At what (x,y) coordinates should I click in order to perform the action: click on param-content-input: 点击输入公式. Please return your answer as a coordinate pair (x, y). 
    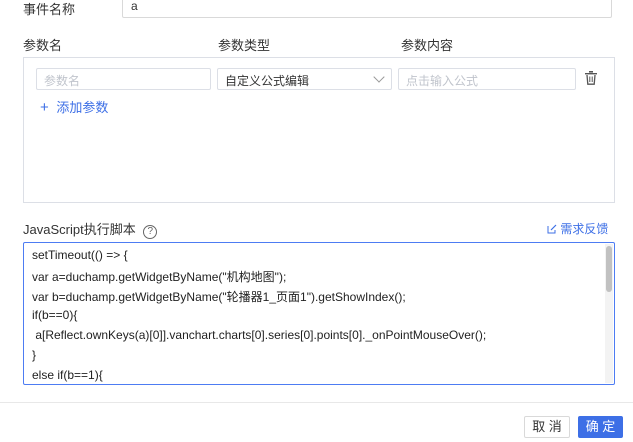
    Looking at the image, I should click on (487, 79).